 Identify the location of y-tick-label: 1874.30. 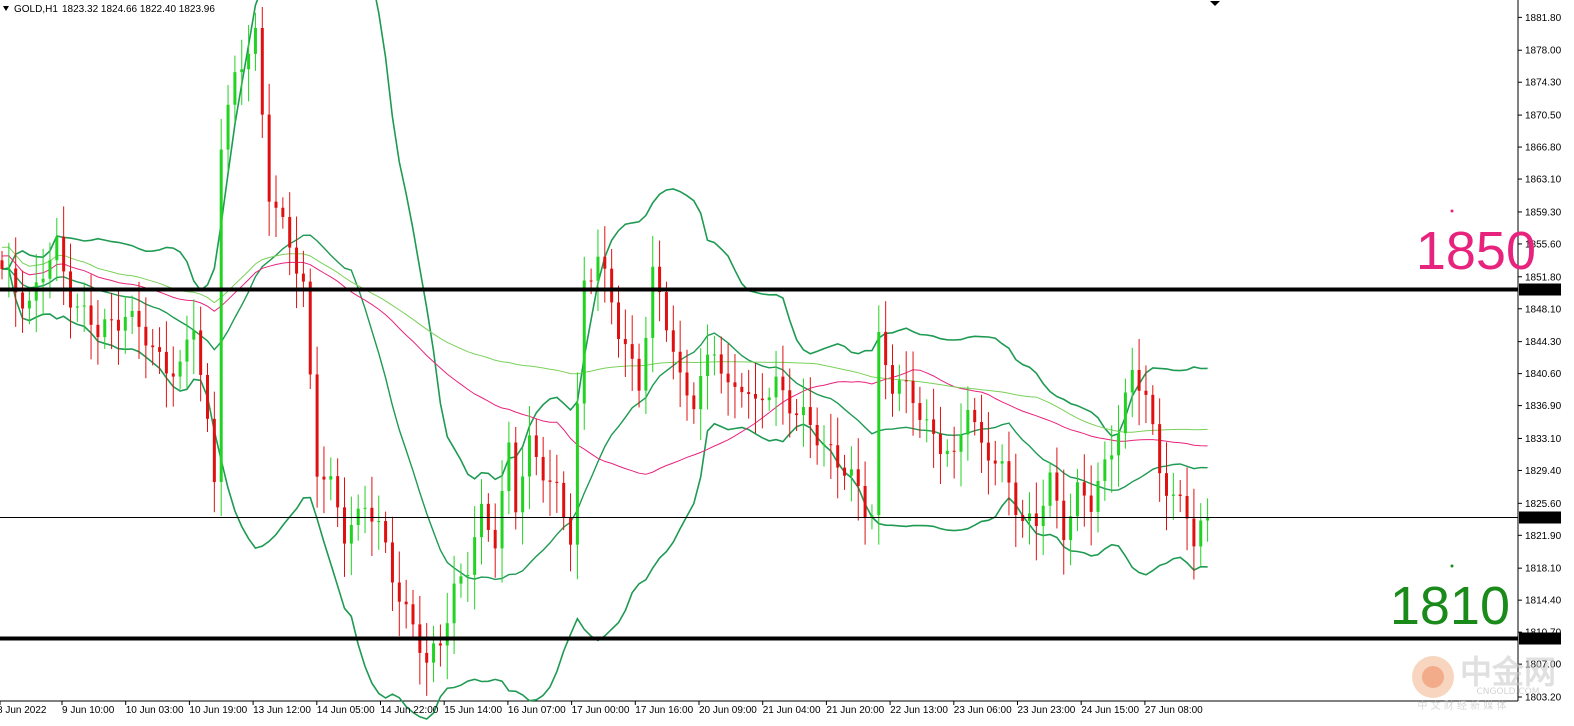
(1543, 83).